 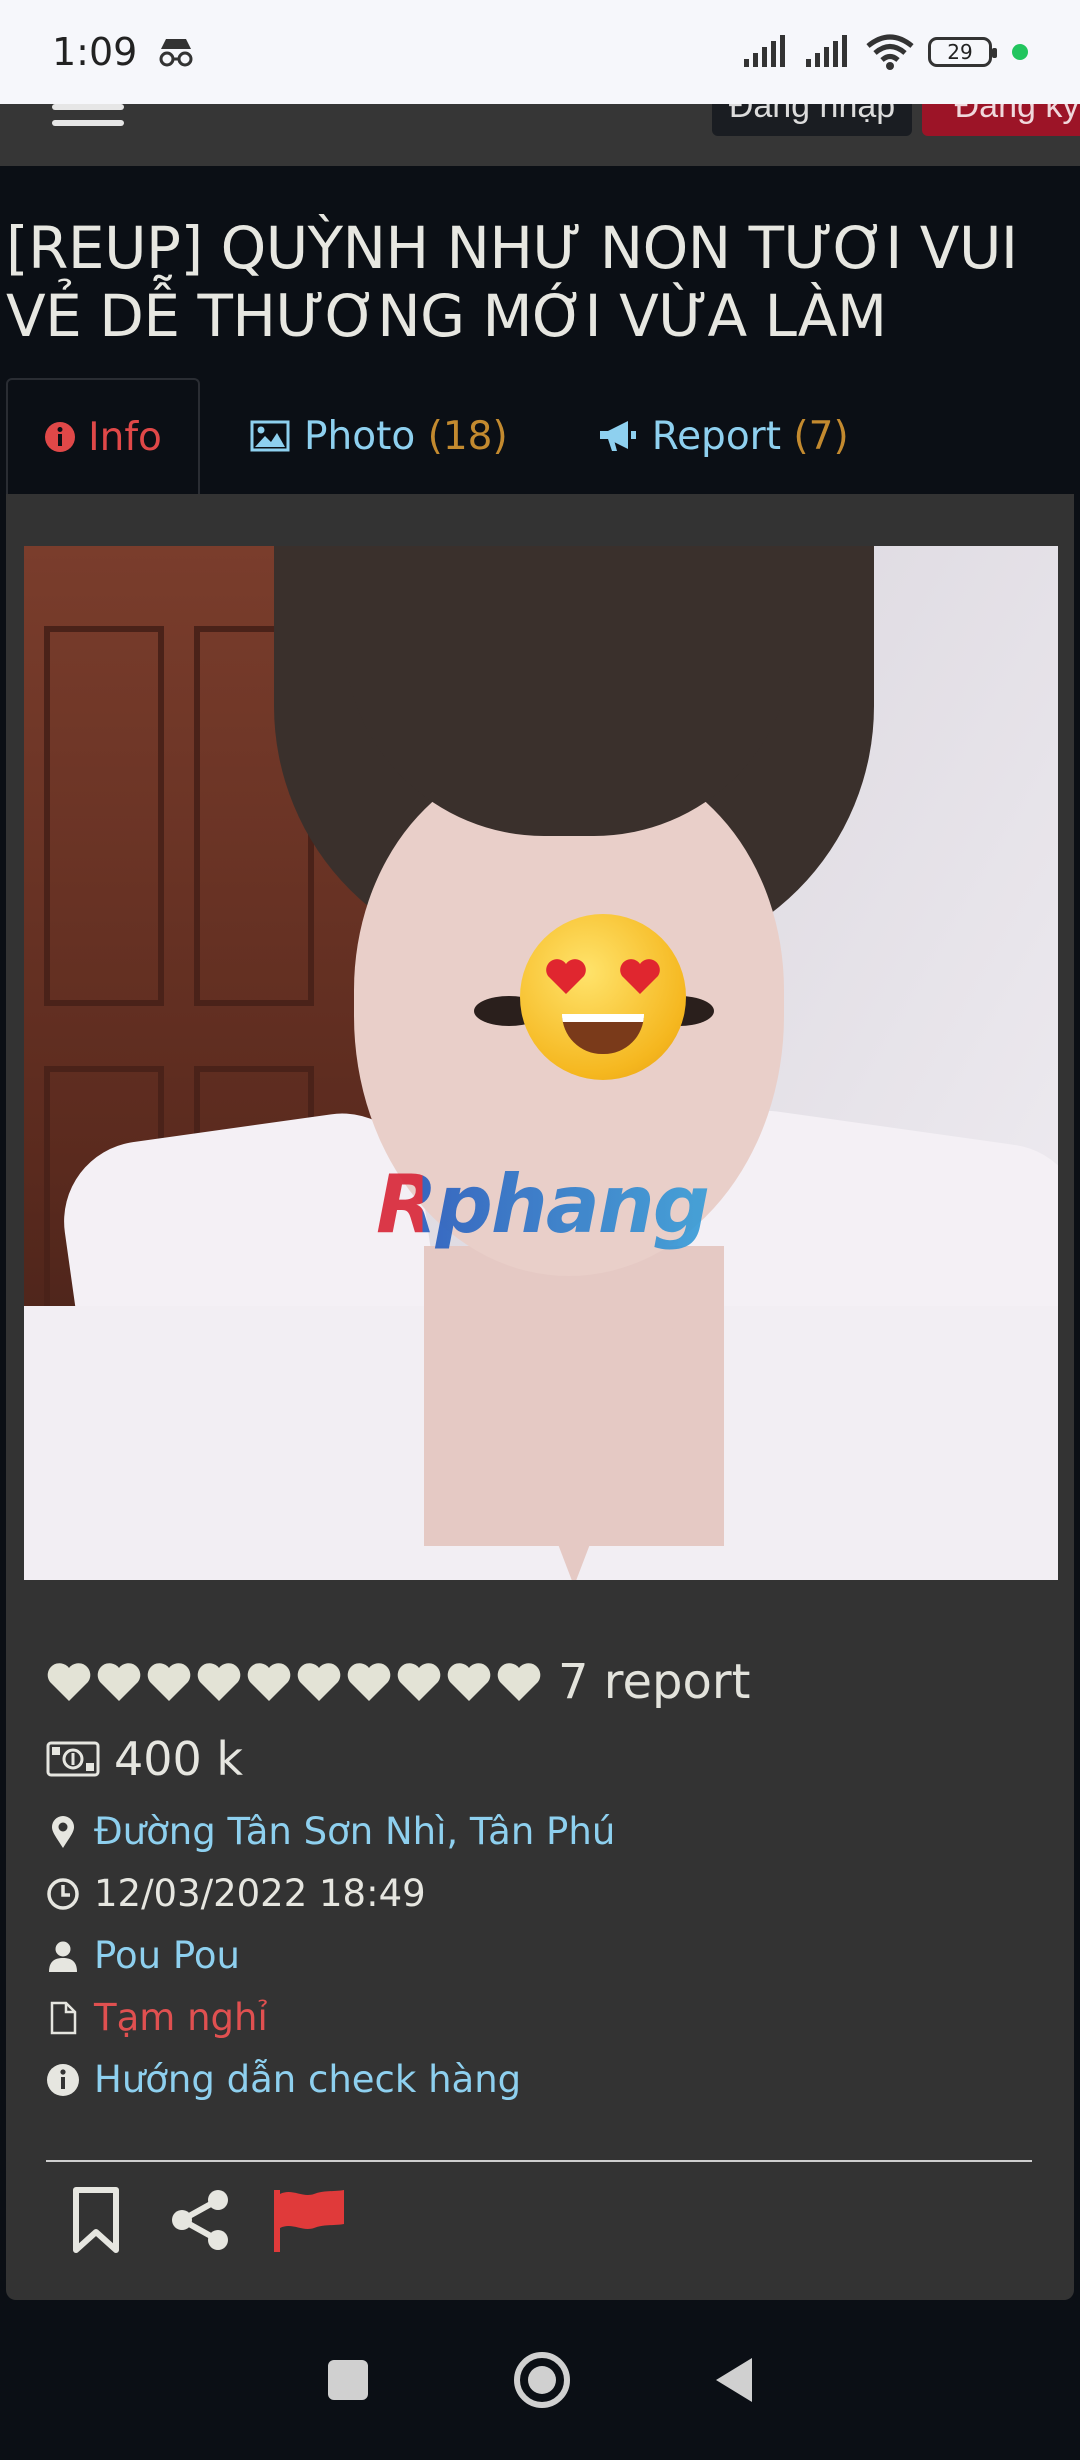 I want to click on location-row: Đường Tân Sơn Nhì, Tân Phú, so click(x=330, y=1831).